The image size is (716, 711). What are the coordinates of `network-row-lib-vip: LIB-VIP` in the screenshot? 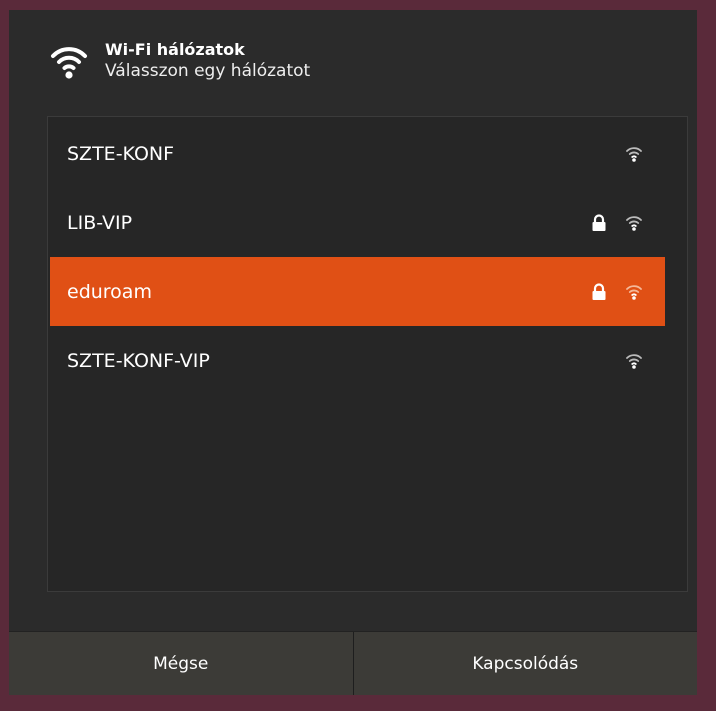 It's located at (357, 222).